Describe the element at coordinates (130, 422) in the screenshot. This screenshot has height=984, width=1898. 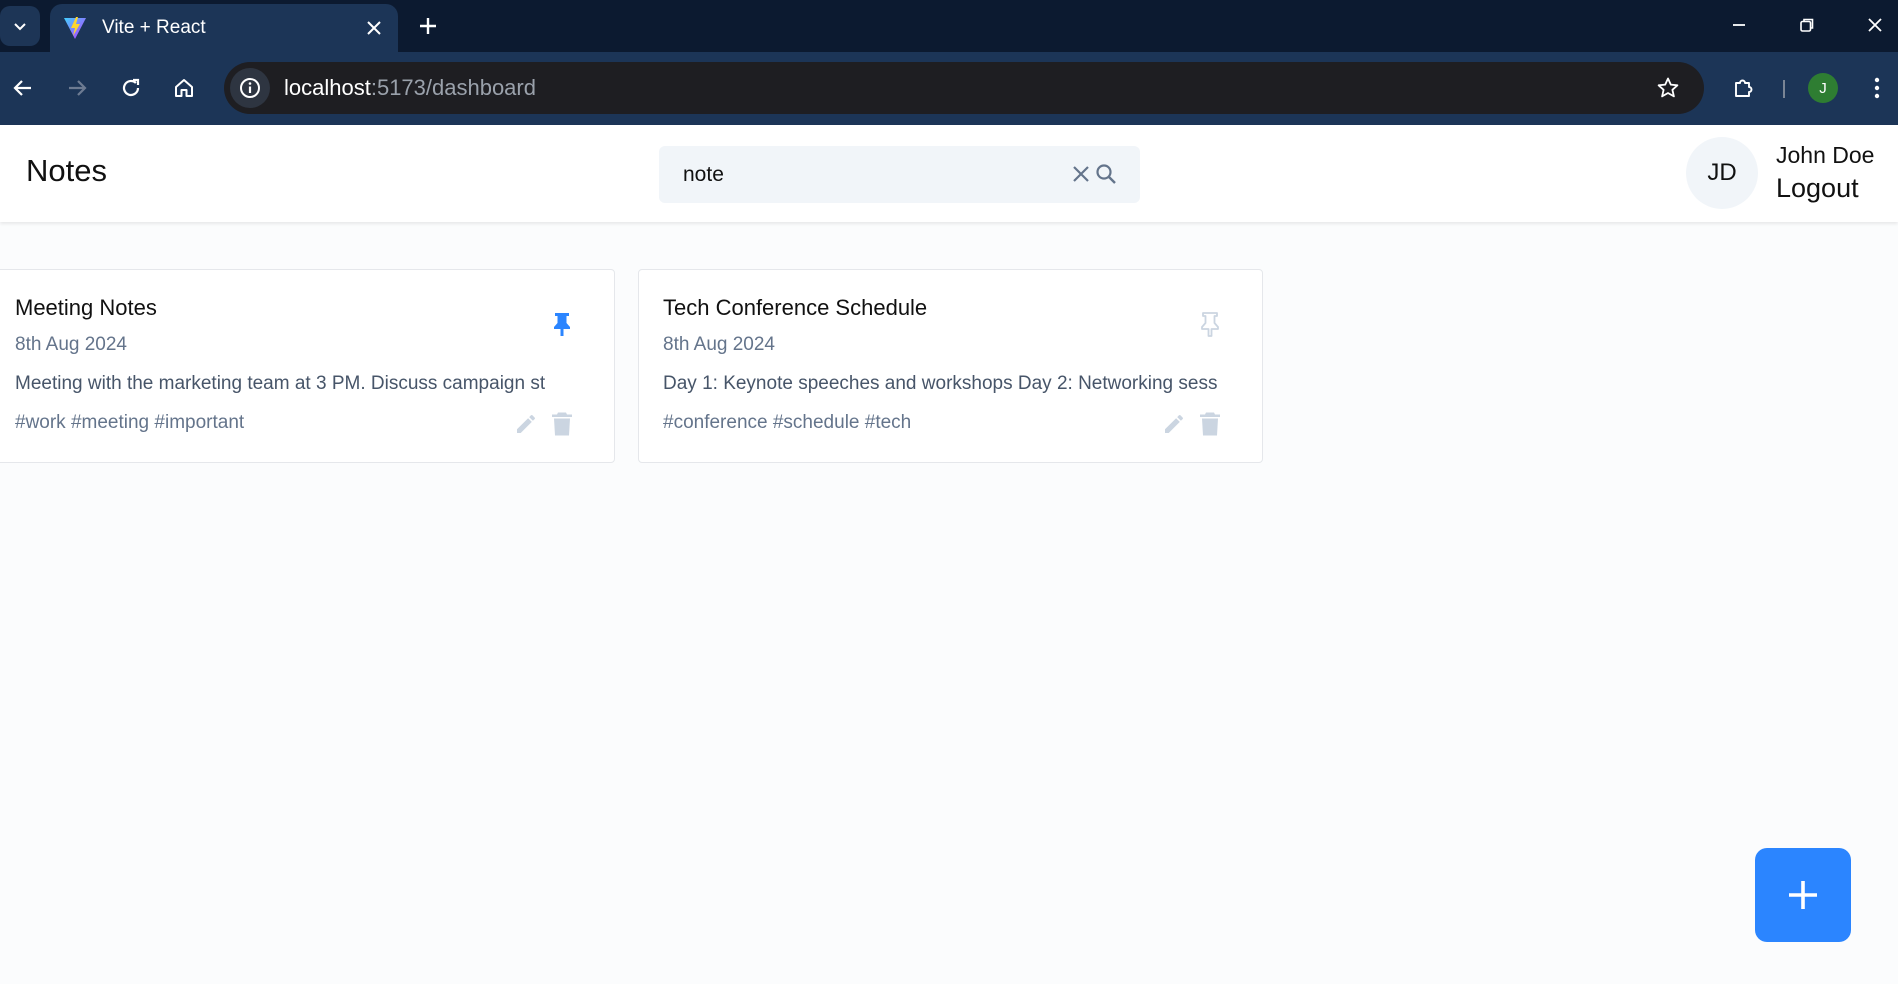
I see `note-tags: #work #meeting #important` at that location.